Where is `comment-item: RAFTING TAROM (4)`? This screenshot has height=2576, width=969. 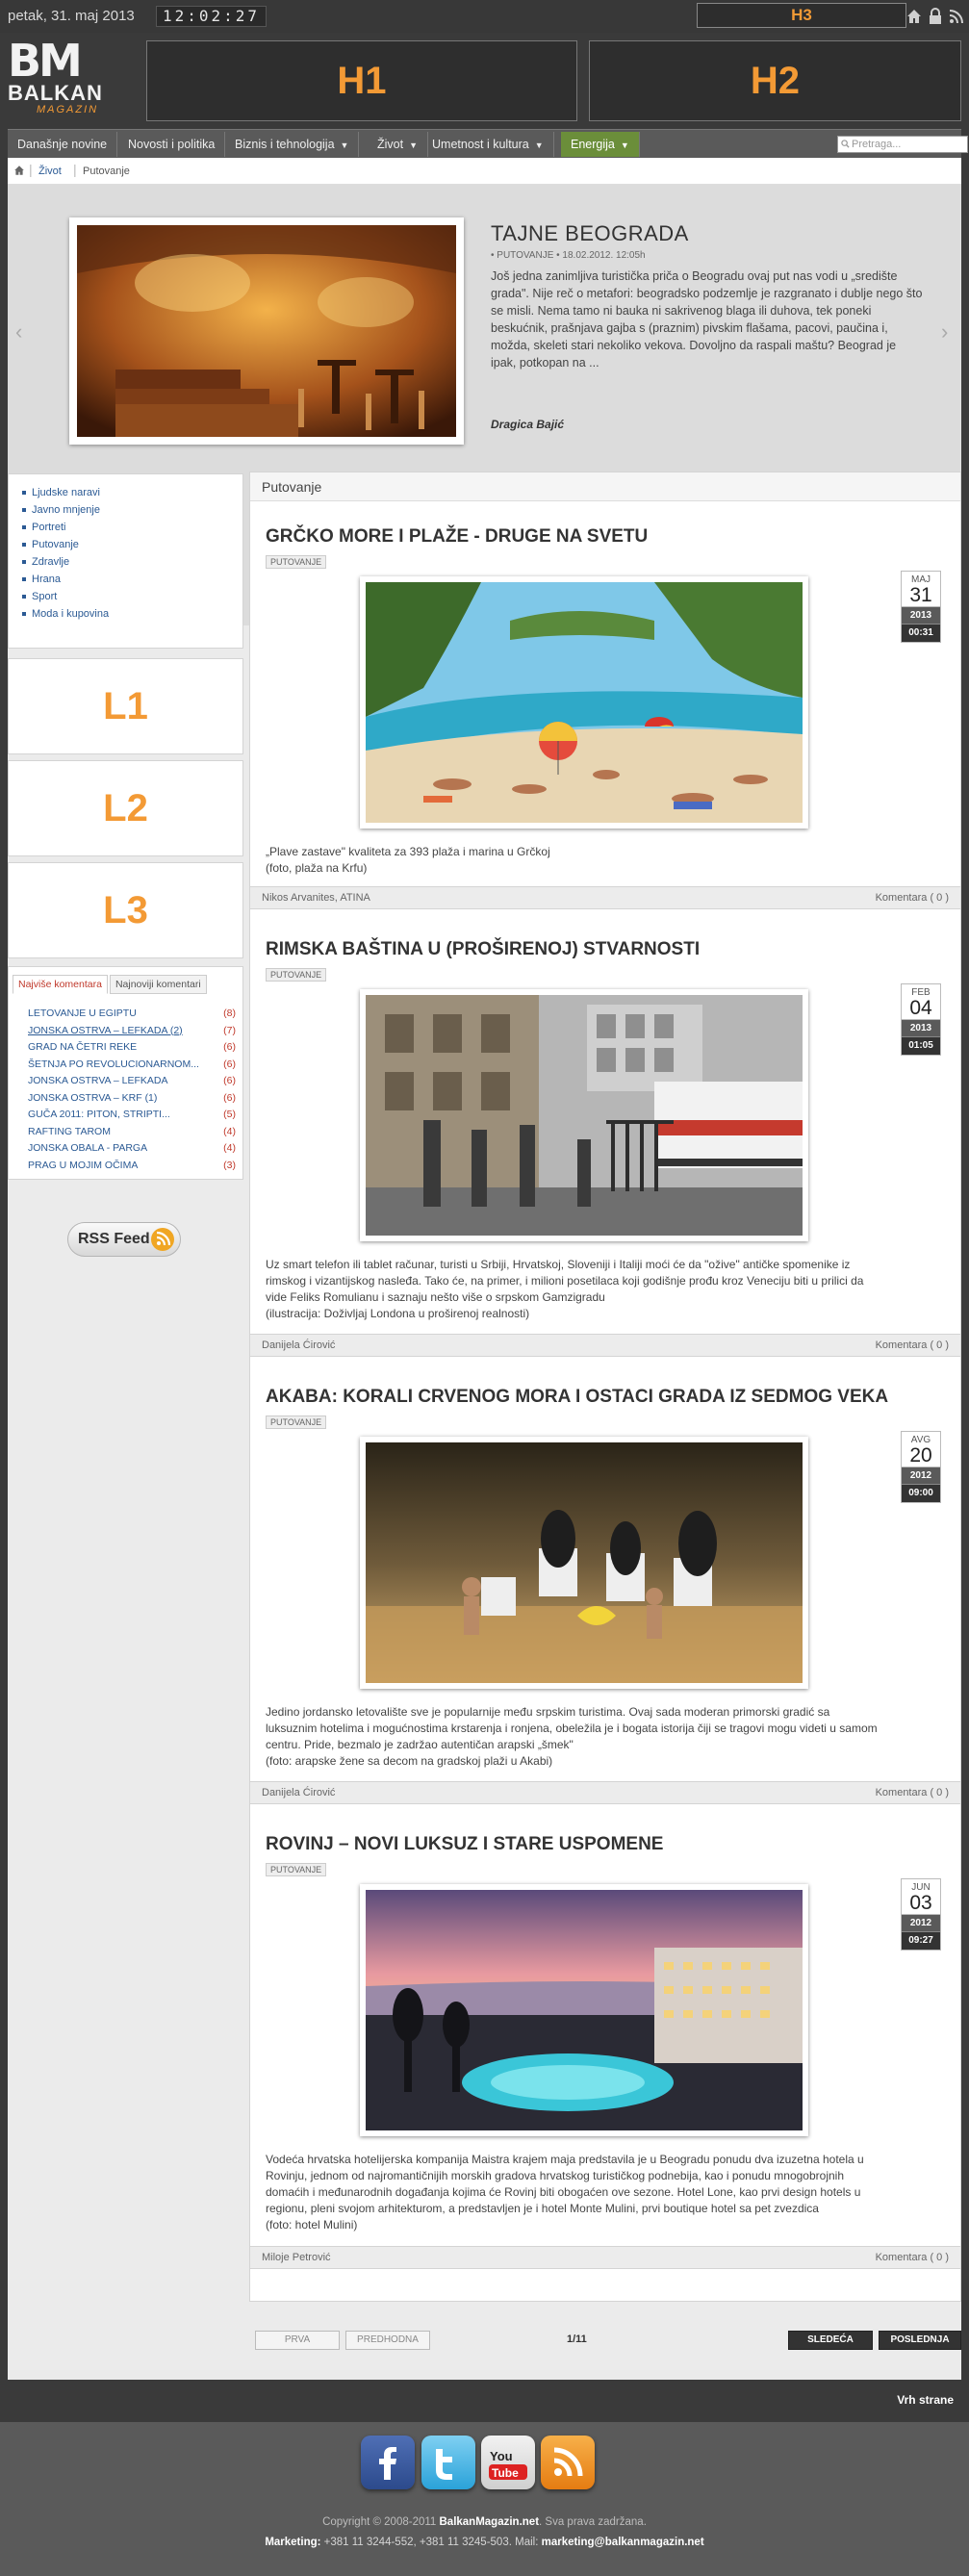
comment-item: RAFTING TAROM (4) is located at coordinates (132, 1132).